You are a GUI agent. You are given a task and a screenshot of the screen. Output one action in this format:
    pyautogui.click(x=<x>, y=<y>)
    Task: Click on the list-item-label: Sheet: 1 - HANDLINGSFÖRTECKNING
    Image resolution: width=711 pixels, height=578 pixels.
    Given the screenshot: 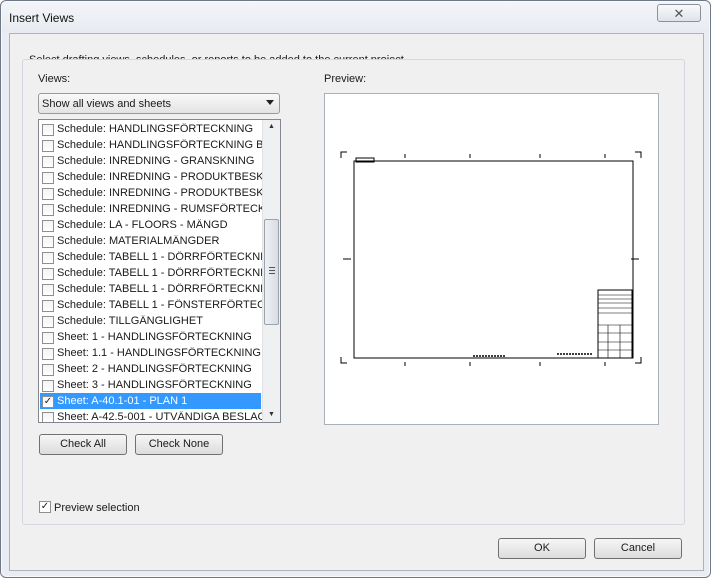 What is the action you would take?
    pyautogui.click(x=154, y=337)
    